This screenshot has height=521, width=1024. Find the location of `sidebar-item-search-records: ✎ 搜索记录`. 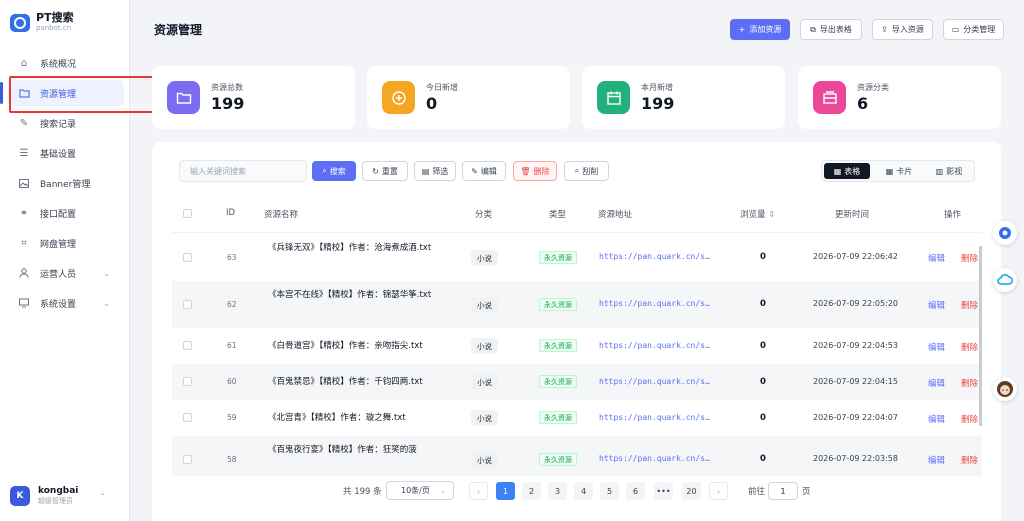

sidebar-item-search-records: ✎ 搜索记录 is located at coordinates (66, 123).